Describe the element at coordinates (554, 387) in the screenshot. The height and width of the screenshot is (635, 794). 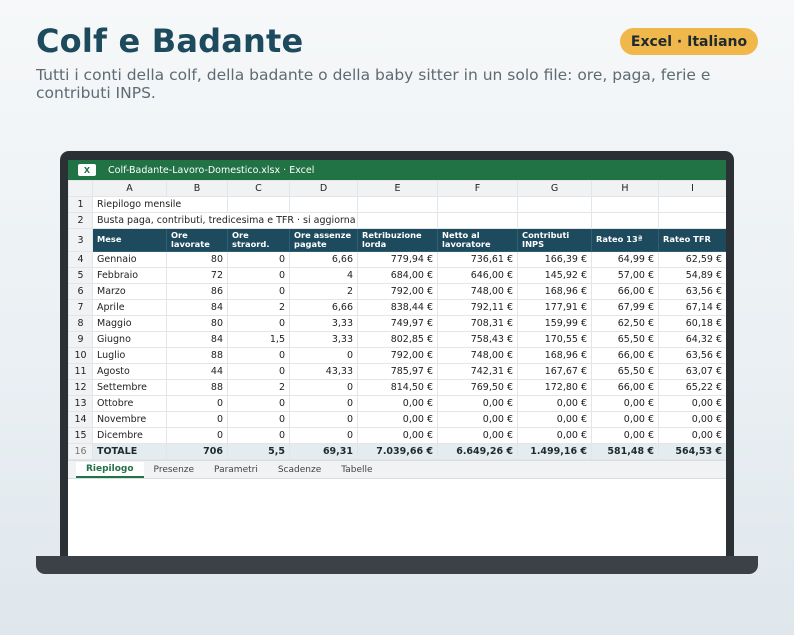
I see `value-cell: 172,80 €` at that location.